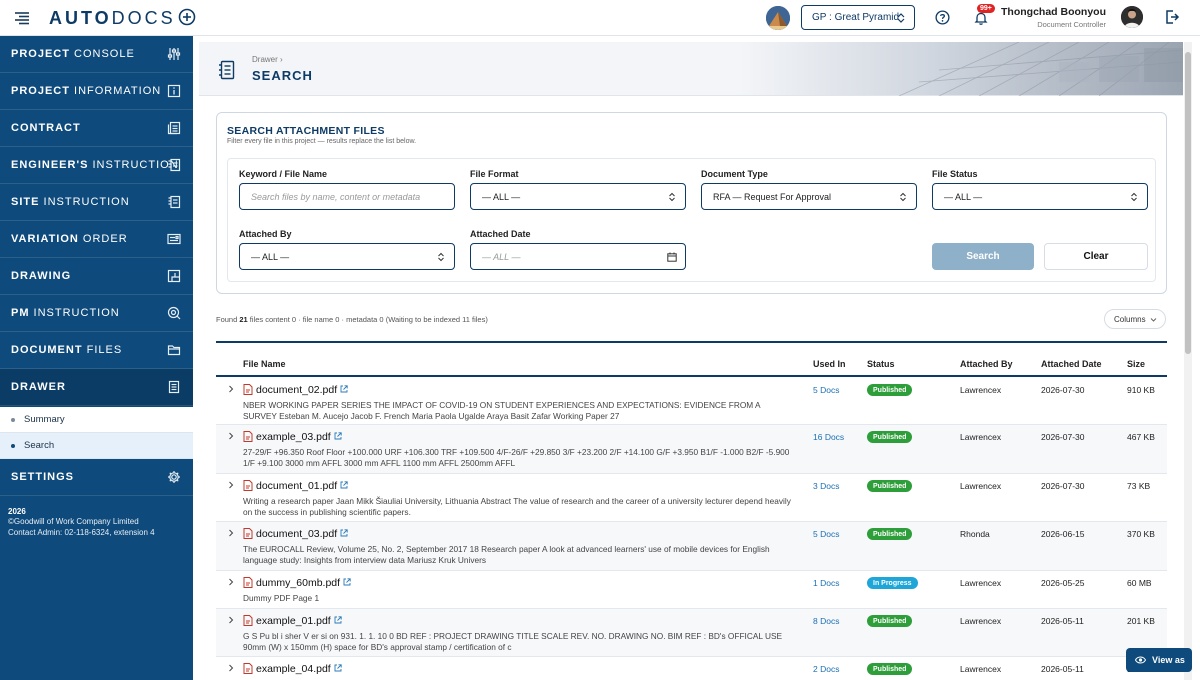 The width and height of the screenshot is (1200, 680). I want to click on page-header: Drawer › SEARCH, so click(691, 69).